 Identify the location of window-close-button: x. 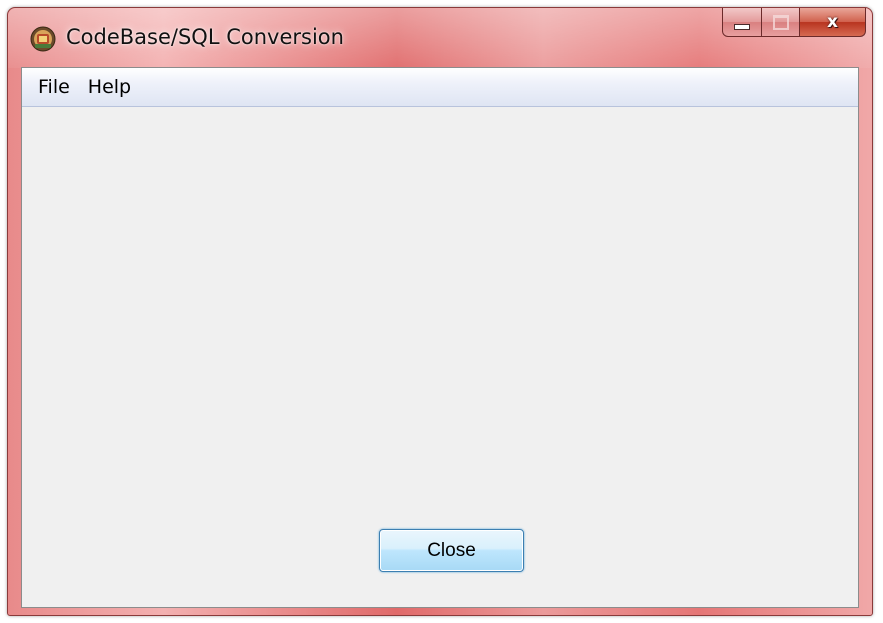
(833, 22).